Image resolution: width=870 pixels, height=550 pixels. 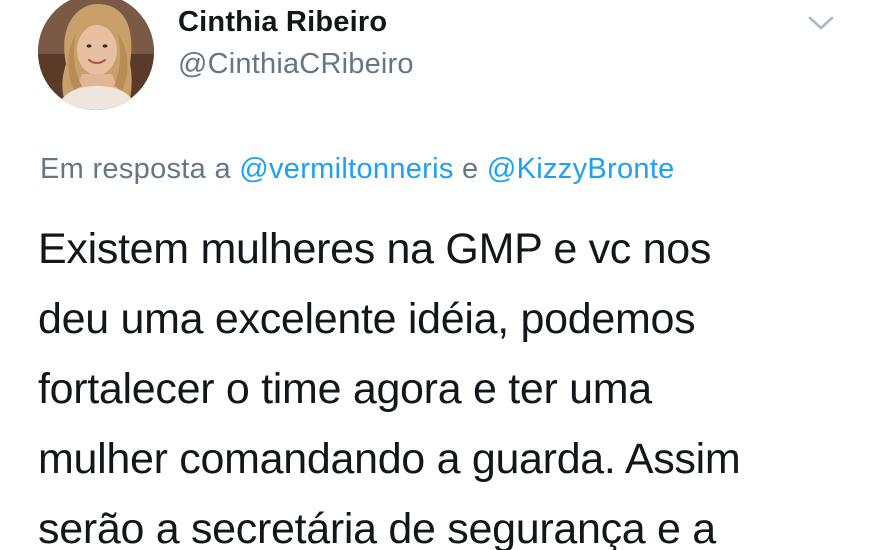 What do you see at coordinates (296, 64) in the screenshot?
I see `user-handle: @CinthiaCRibeiro` at bounding box center [296, 64].